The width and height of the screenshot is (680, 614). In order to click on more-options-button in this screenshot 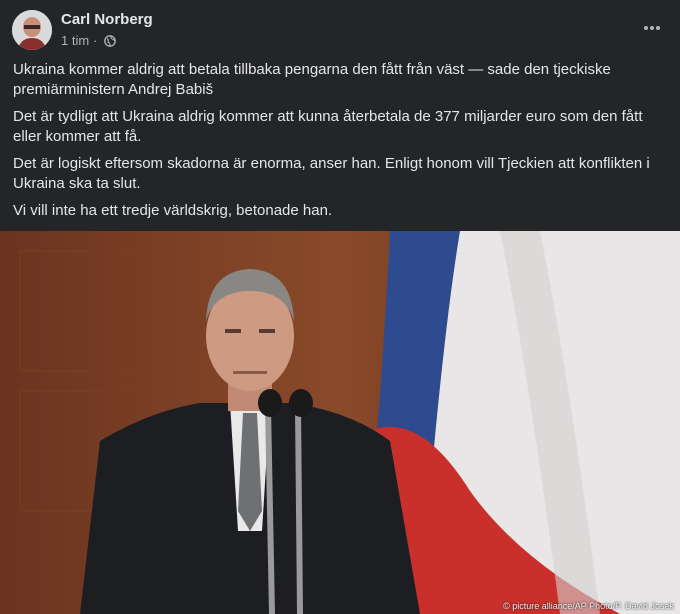, I will do `click(652, 28)`.